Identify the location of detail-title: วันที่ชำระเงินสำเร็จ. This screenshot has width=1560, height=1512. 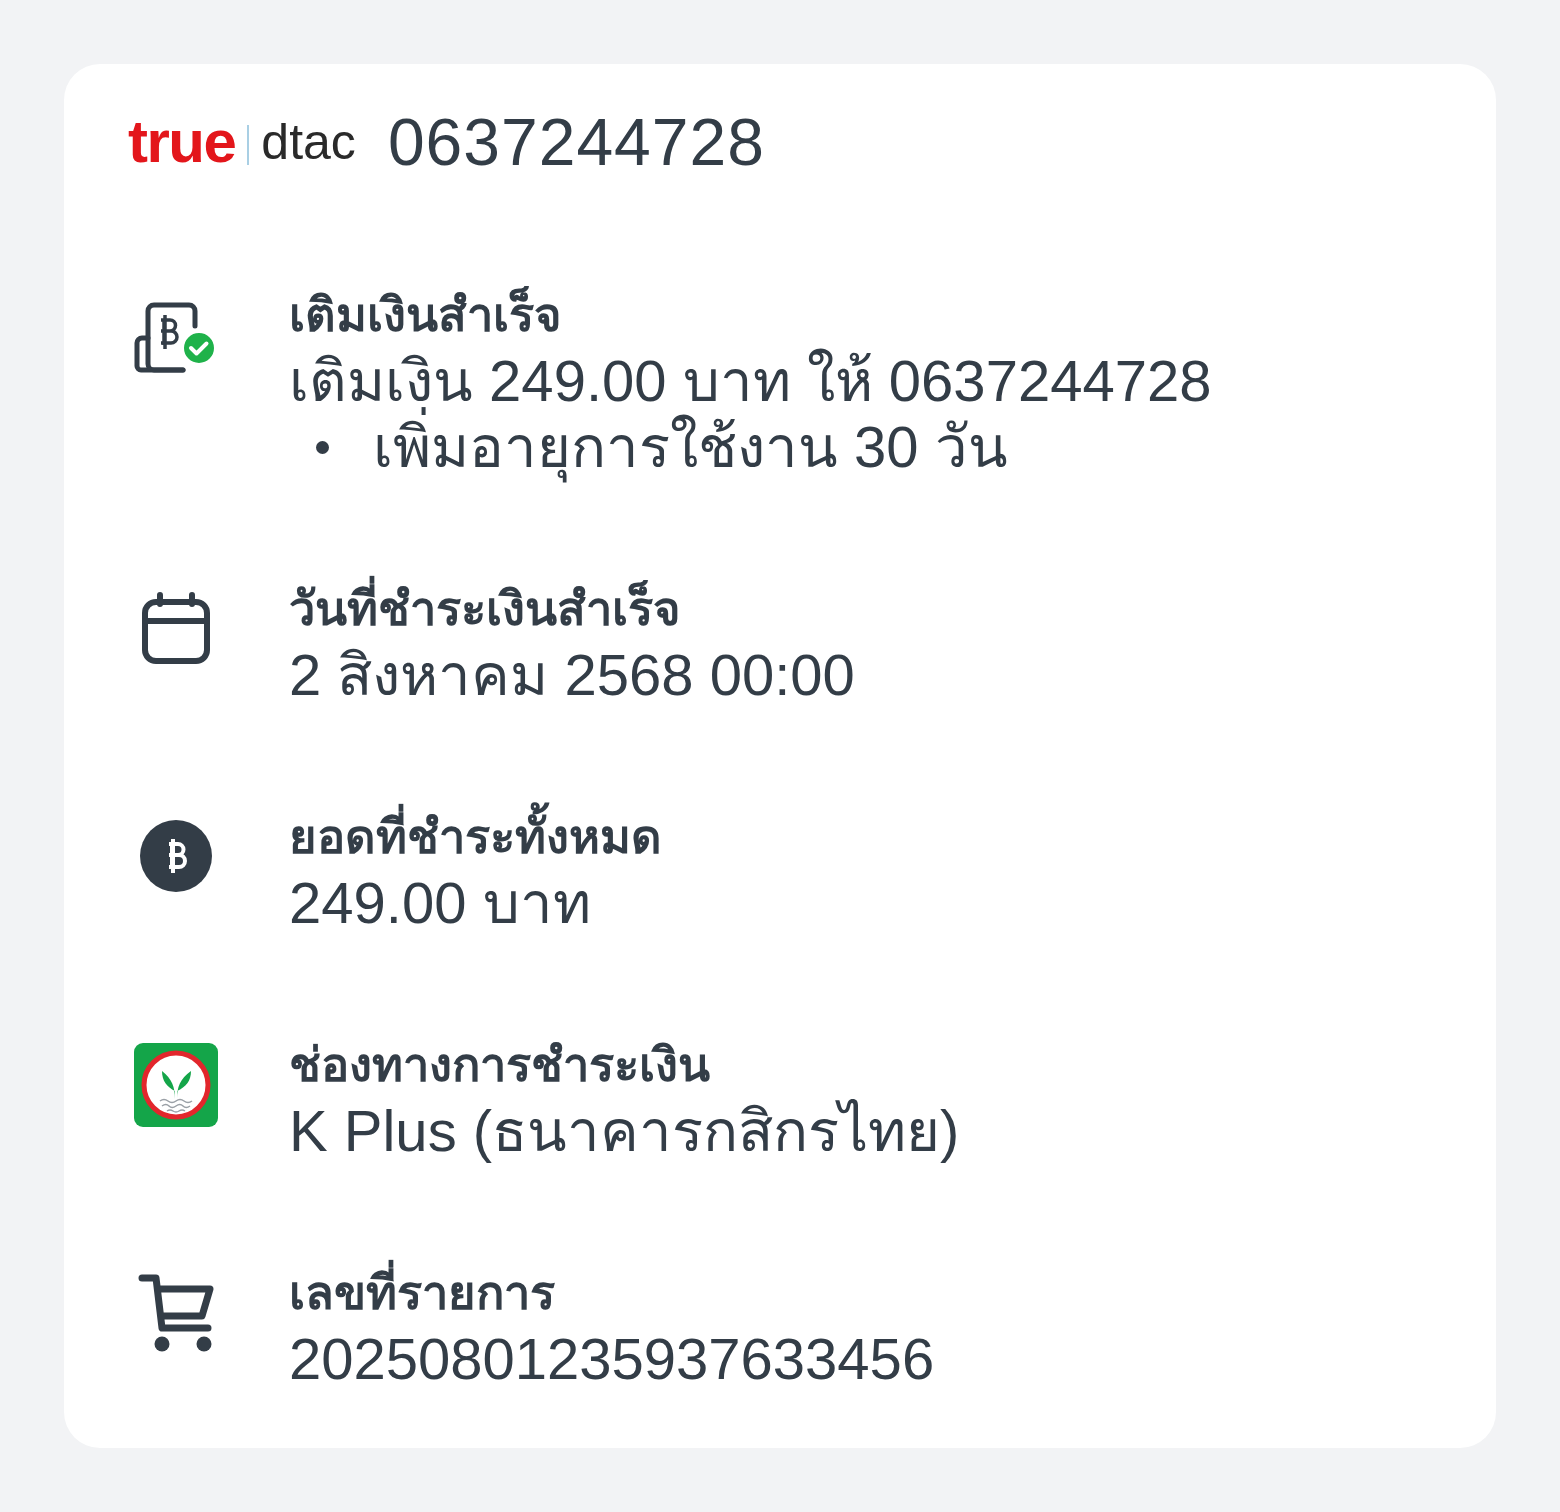
(485, 609).